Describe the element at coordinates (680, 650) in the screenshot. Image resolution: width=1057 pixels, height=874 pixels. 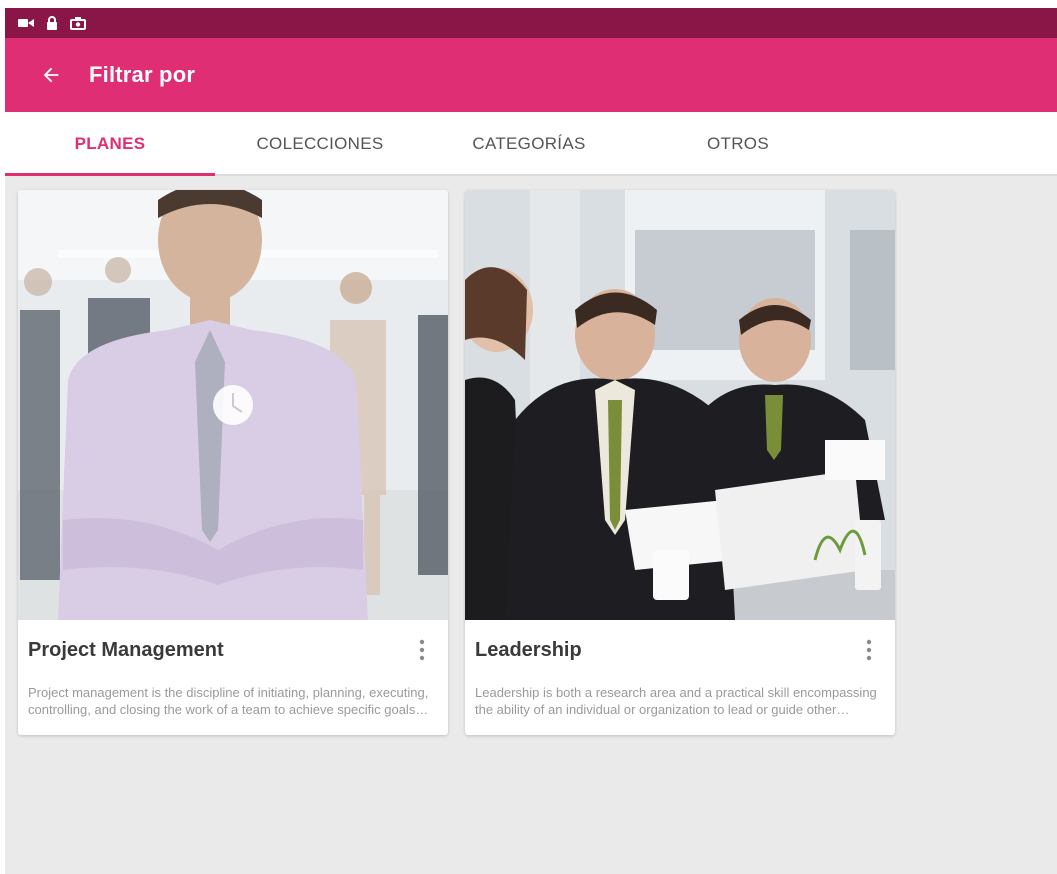
I see `plan-card-header: Leadership` at that location.